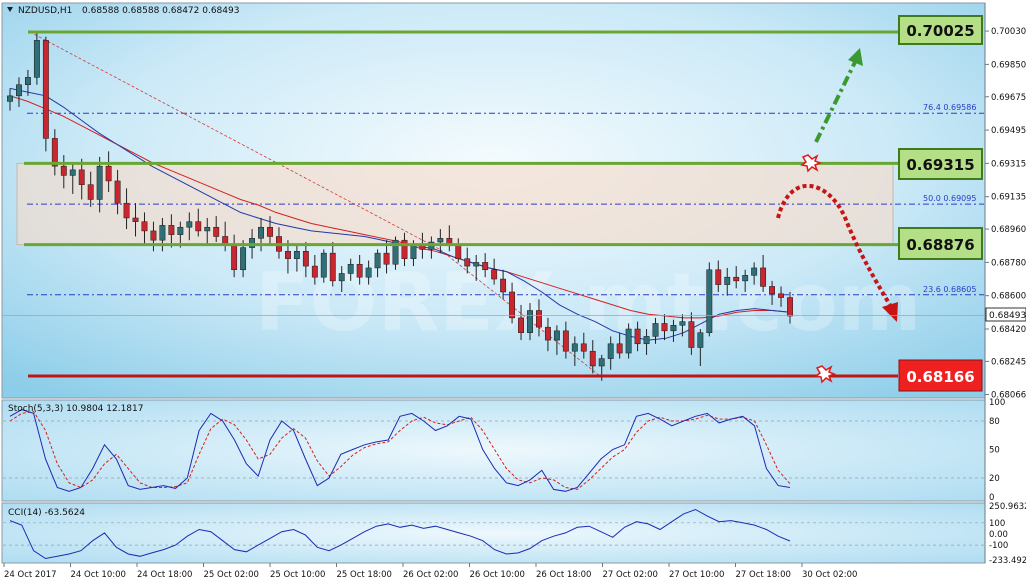  I want to click on watermark: FOREX mt.com, so click(588, 302).